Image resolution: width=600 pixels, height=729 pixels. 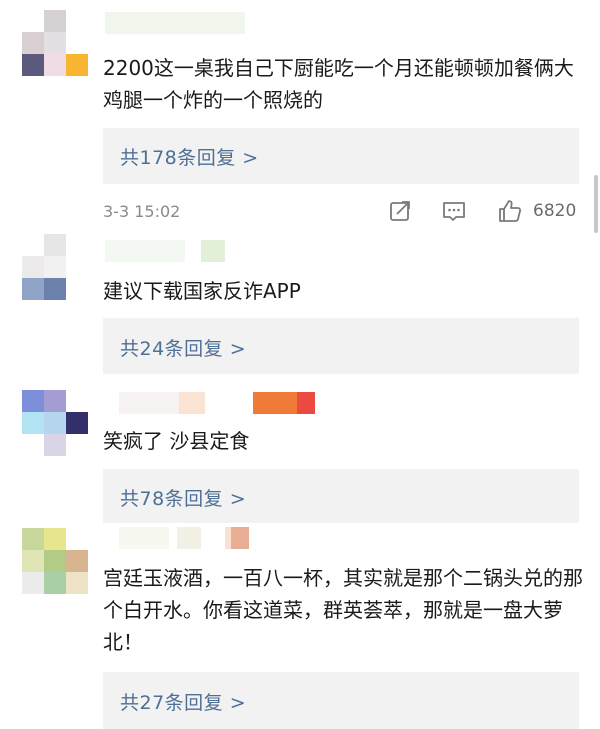 I want to click on reply-summary: 共78条回复 >, so click(x=341, y=496).